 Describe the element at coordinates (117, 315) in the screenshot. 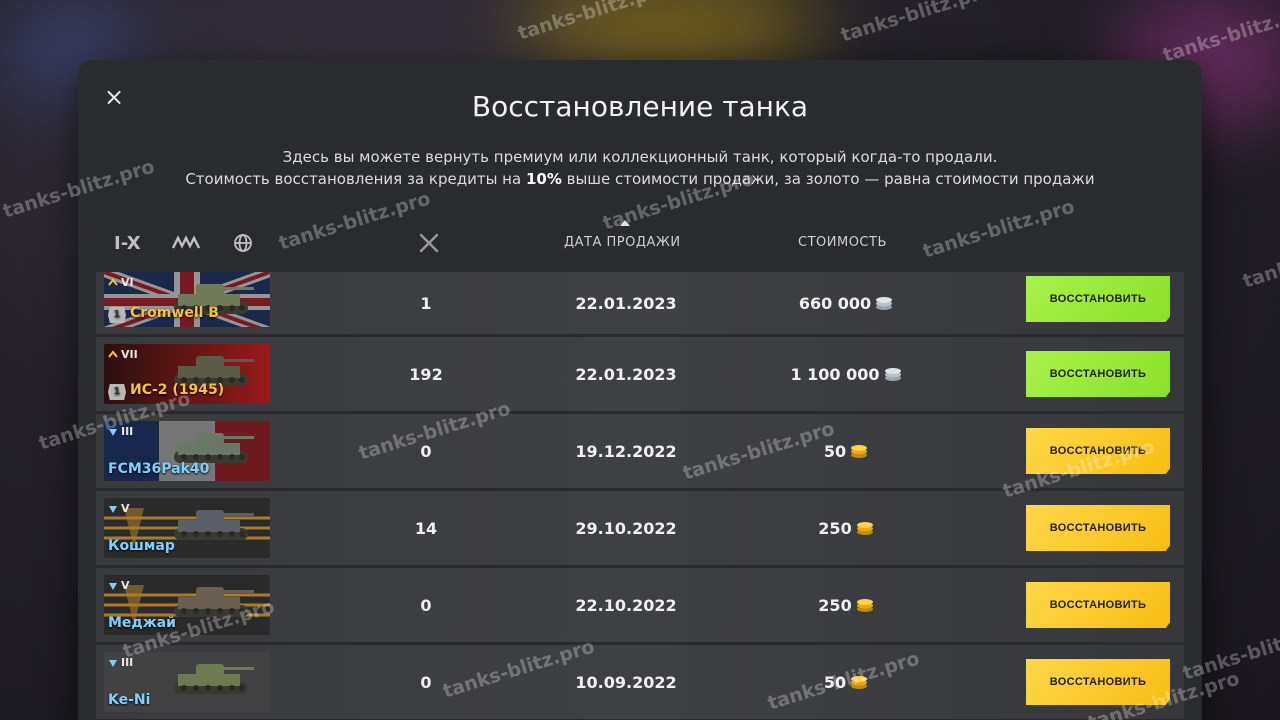

I see `premium-badge: 1` at that location.